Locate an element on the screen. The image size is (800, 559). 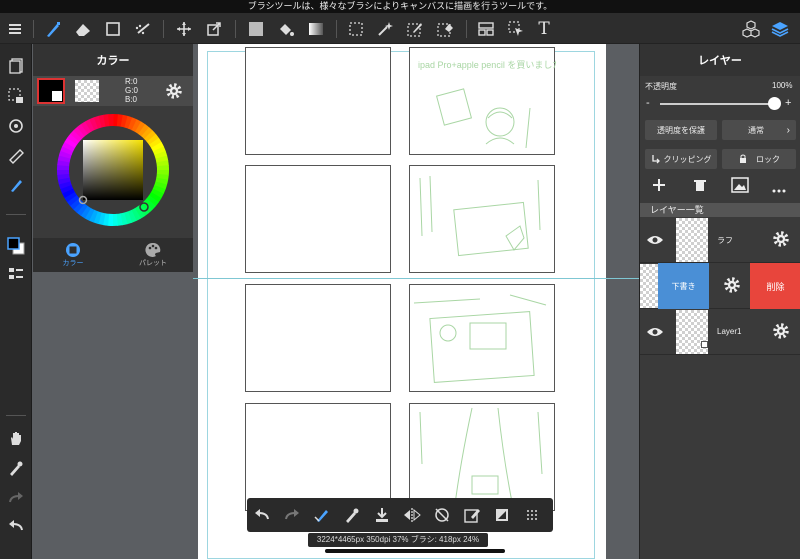
layers-icon is located at coordinates (780, 28).